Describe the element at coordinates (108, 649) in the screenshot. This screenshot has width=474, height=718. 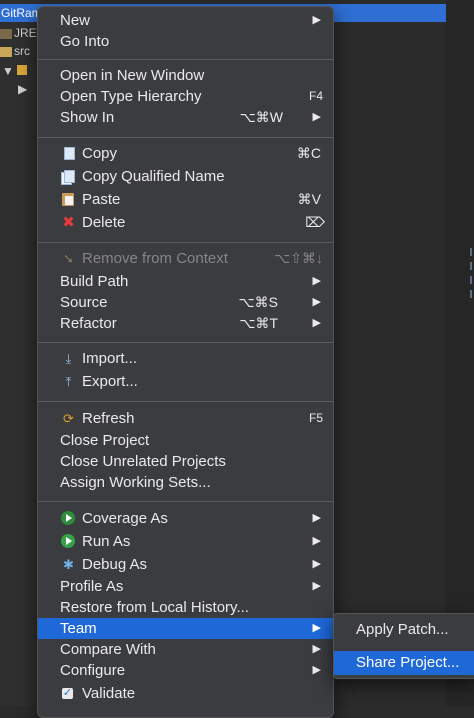
I see `menu-item-label: Compare With` at that location.